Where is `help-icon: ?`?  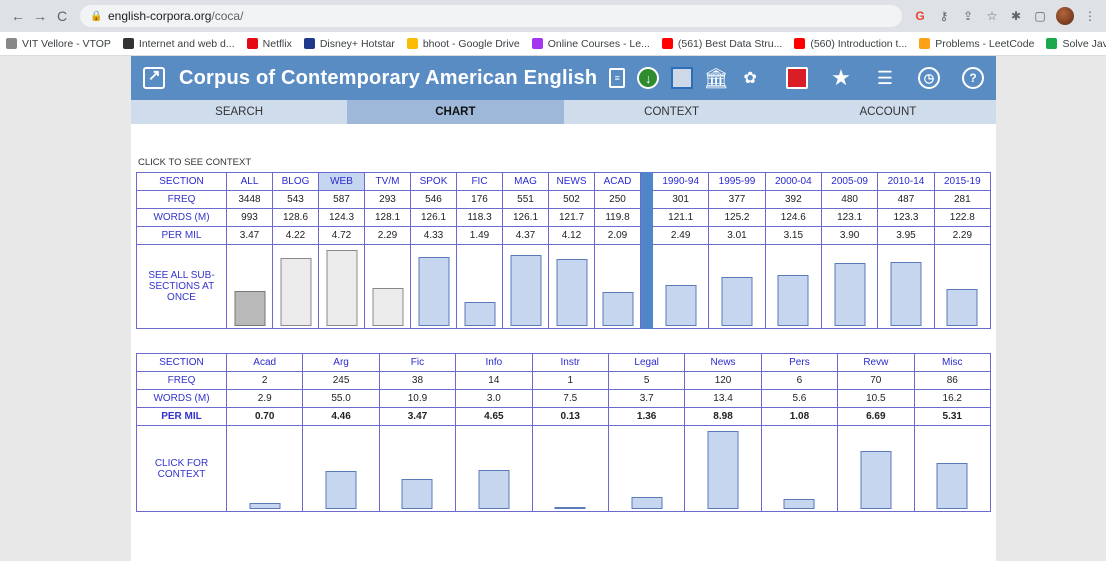
help-icon: ? is located at coordinates (973, 78).